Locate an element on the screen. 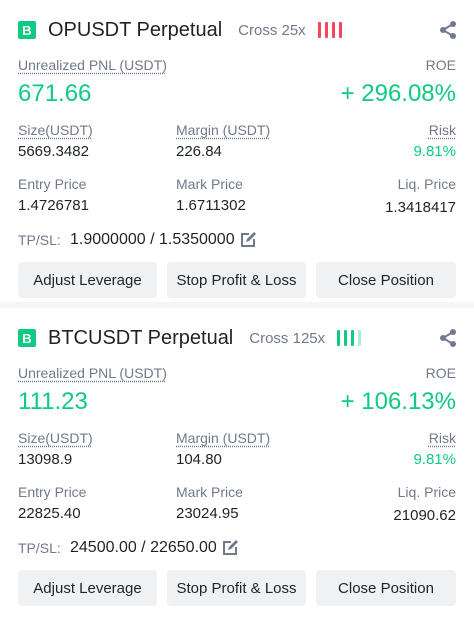 The height and width of the screenshot is (619, 474). entry-price-value: 1.4726781 is located at coordinates (53, 205).